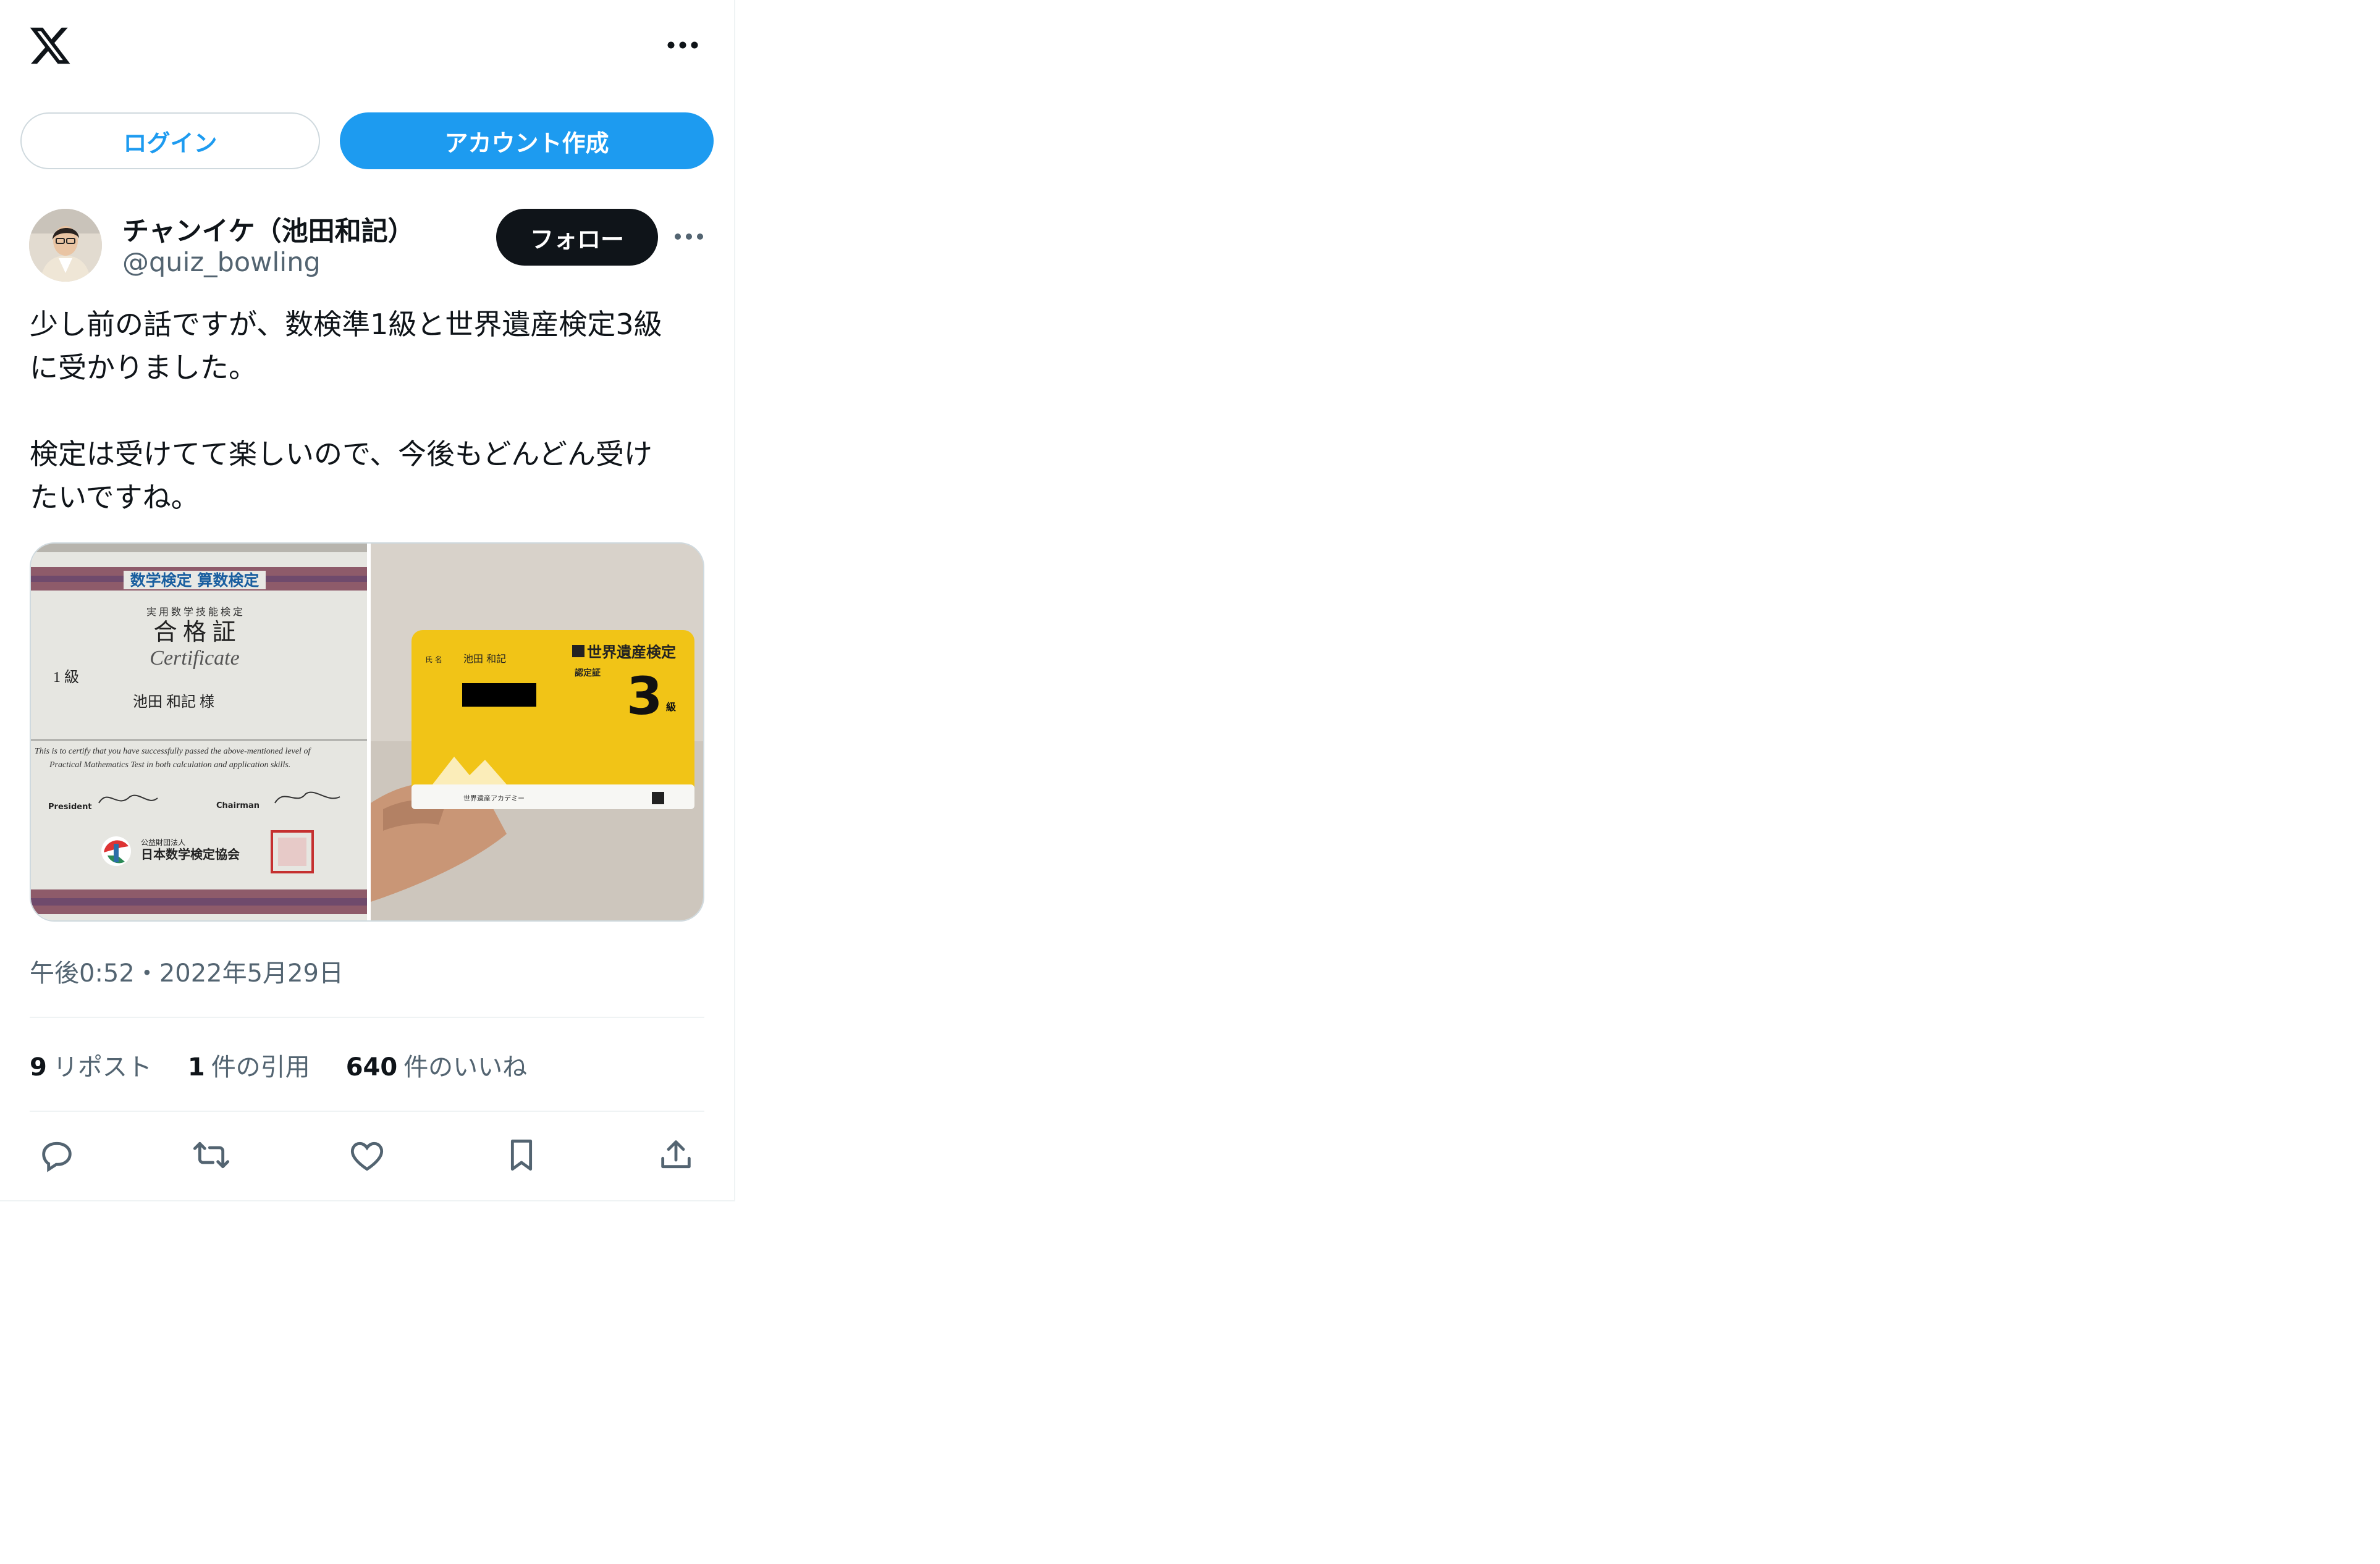  What do you see at coordinates (346, 324) in the screenshot?
I see `tweet-text-line: 少し前の話ですが、数検準1級と世界遺産検定3級` at bounding box center [346, 324].